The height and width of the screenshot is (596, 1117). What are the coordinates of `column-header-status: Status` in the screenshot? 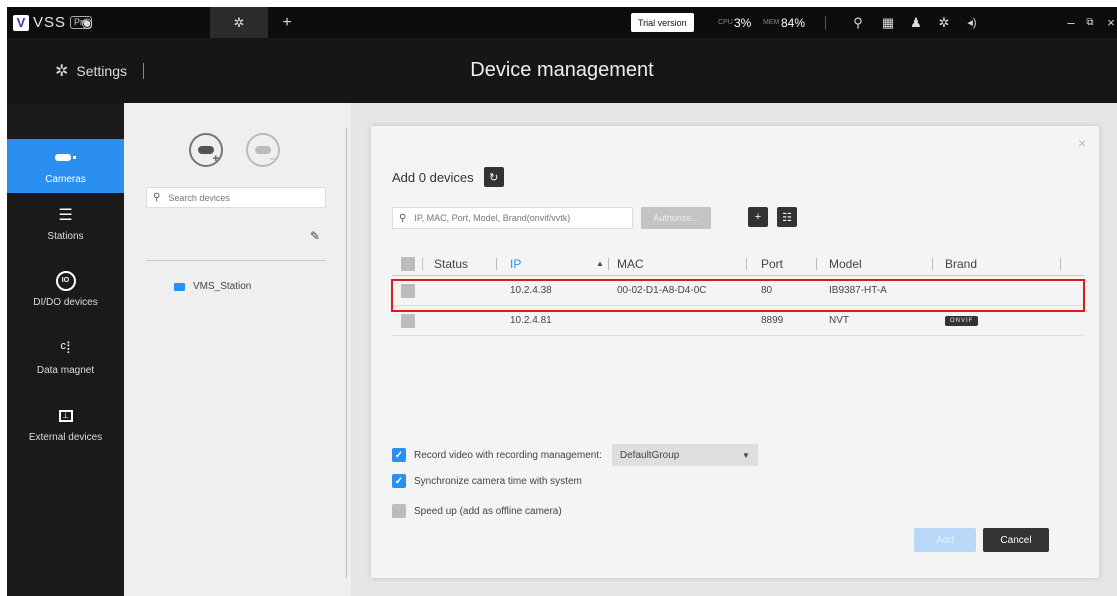 It's located at (451, 263).